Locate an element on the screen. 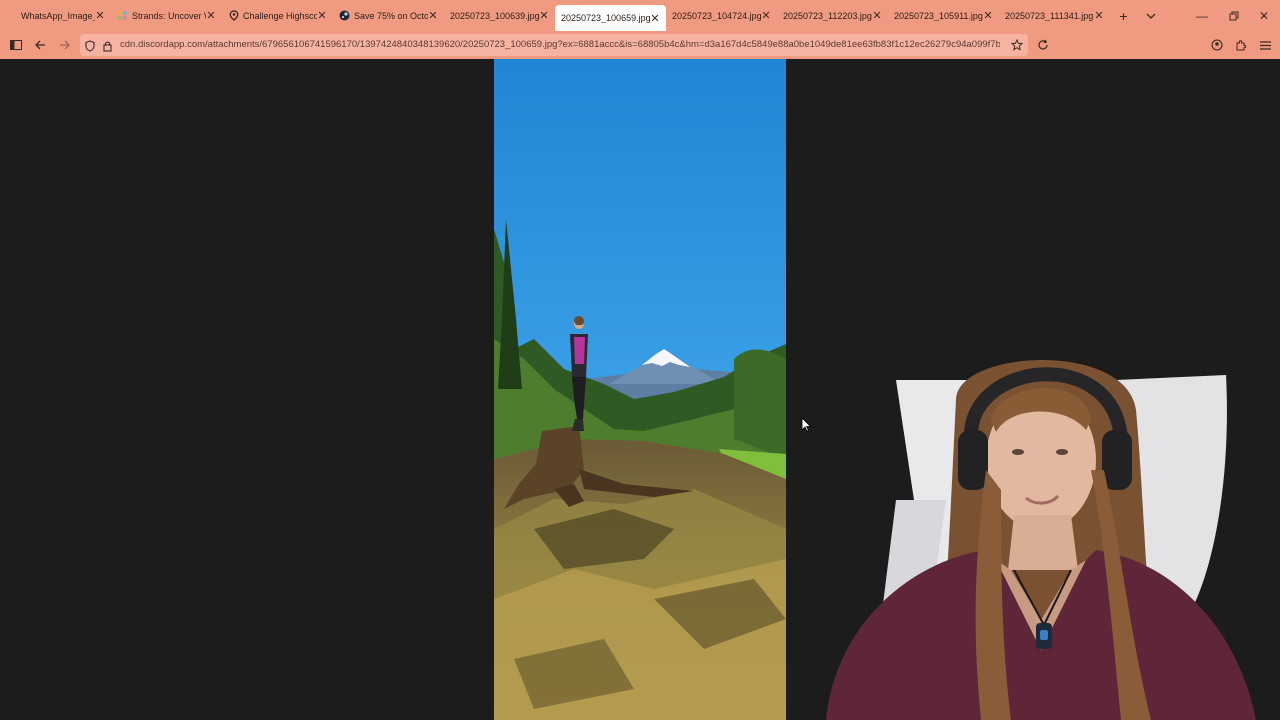  tab-image-100659: 20250723_100659.jpg (JPEG ✕ is located at coordinates (610, 18).